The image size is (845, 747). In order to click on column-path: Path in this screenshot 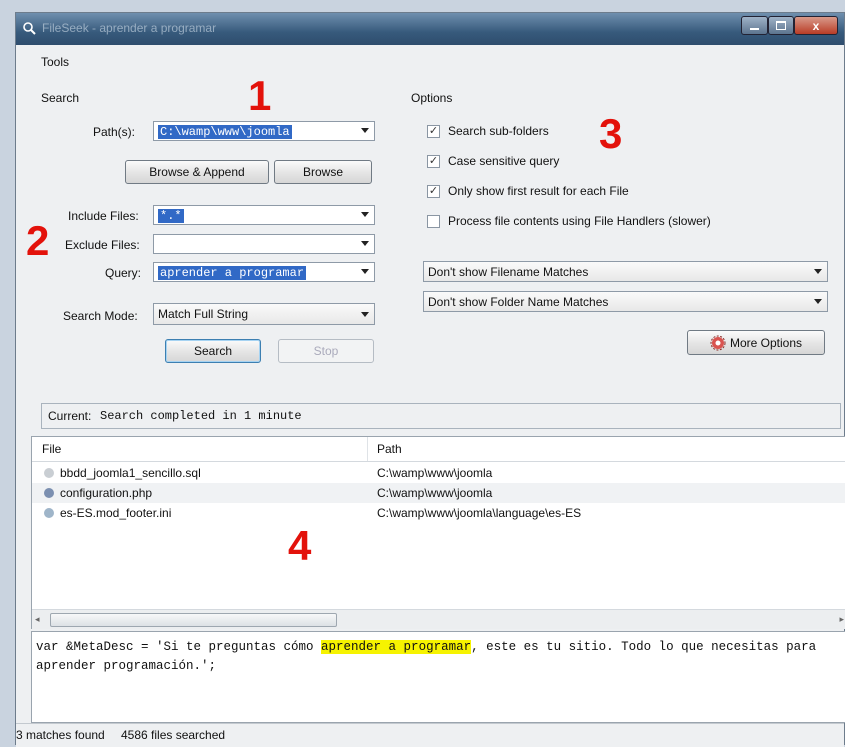, I will do `click(389, 449)`.